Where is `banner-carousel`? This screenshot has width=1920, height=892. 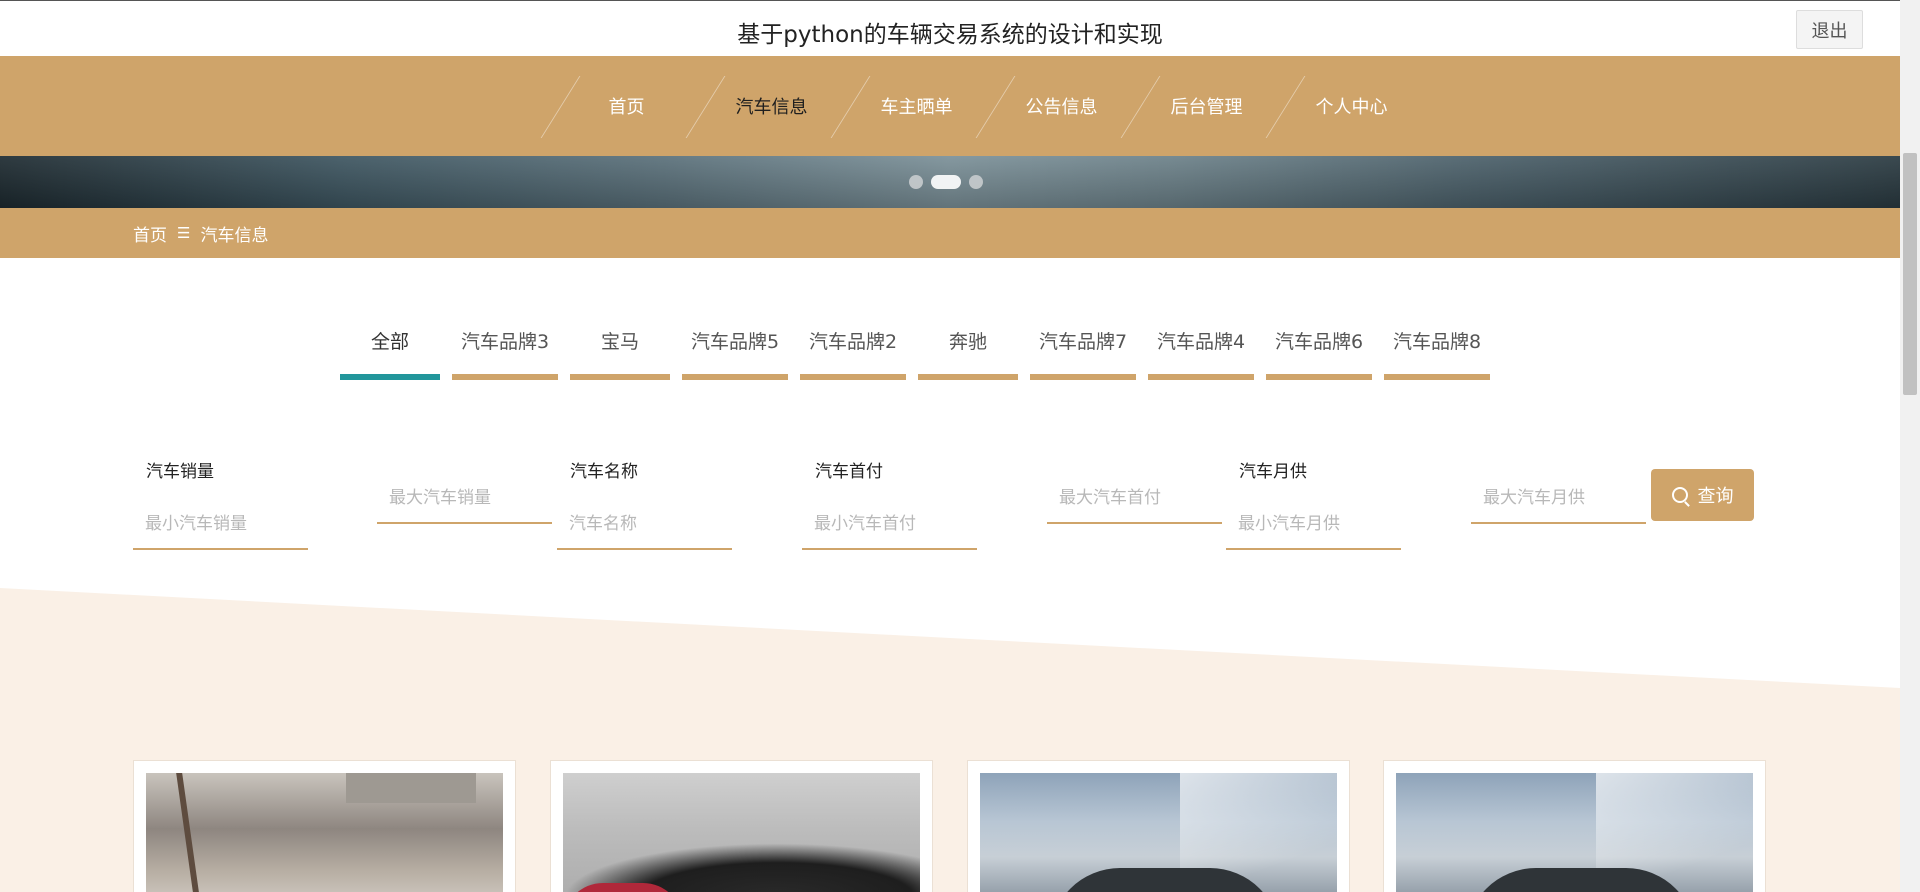
banner-carousel is located at coordinates (950, 182).